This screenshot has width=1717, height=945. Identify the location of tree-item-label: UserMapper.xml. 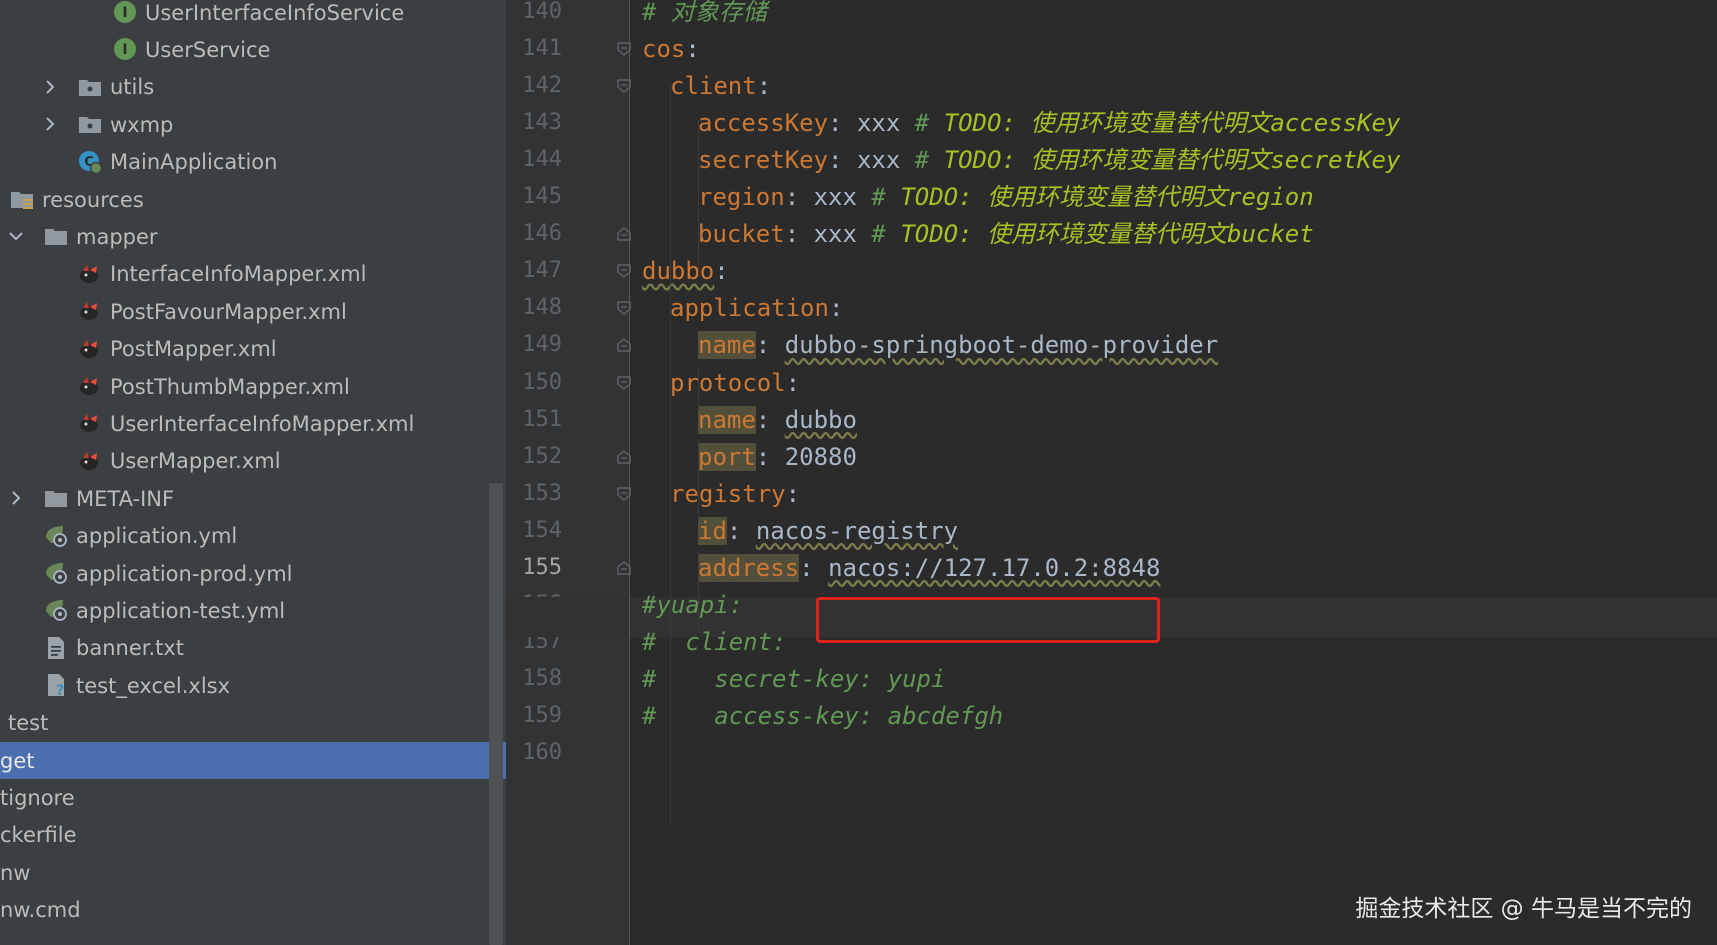
(195, 461).